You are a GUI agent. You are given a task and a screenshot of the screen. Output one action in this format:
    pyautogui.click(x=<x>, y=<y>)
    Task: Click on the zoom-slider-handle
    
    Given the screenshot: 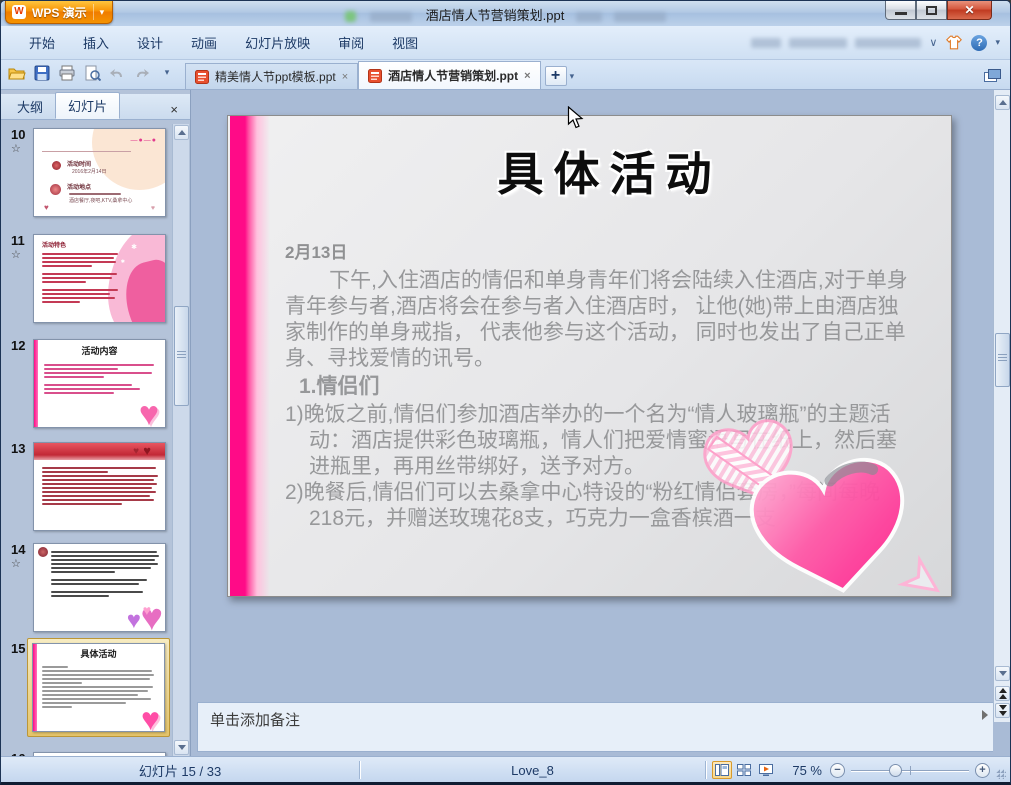 What is the action you would take?
    pyautogui.click(x=895, y=770)
    